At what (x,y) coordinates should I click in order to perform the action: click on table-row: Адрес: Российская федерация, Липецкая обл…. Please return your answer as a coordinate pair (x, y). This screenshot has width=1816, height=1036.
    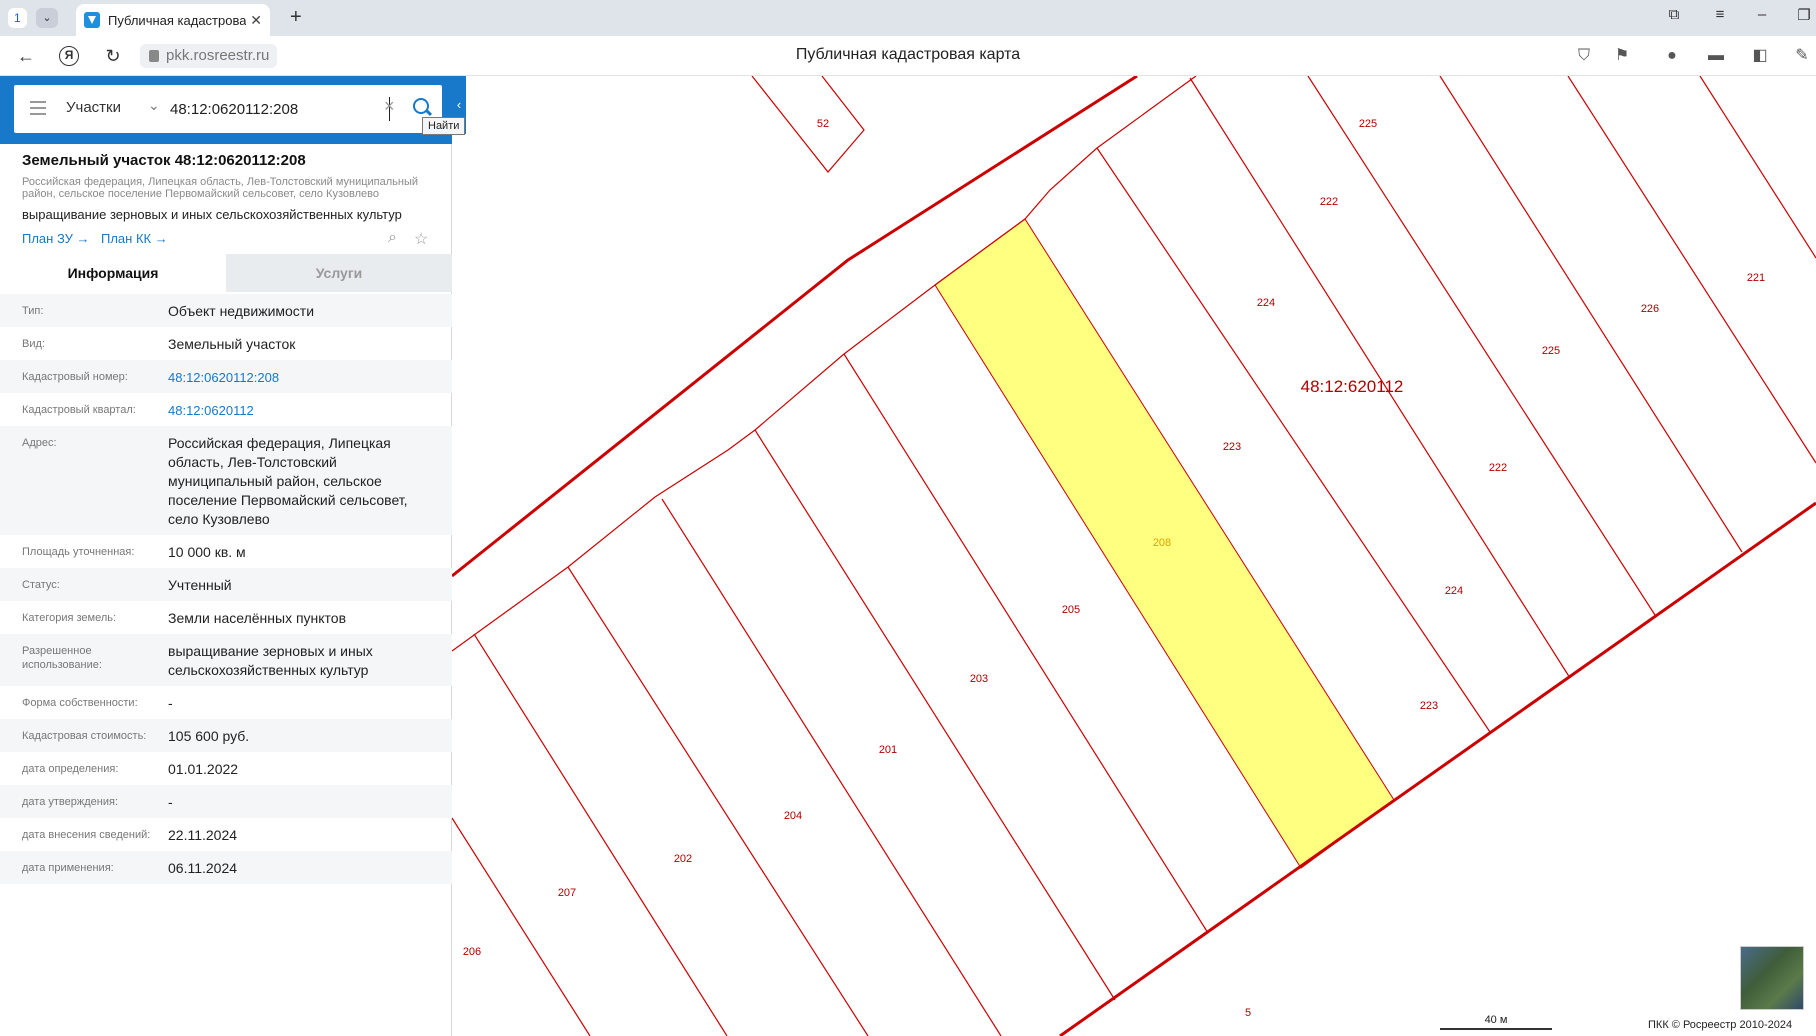
    Looking at the image, I should click on (226, 480).